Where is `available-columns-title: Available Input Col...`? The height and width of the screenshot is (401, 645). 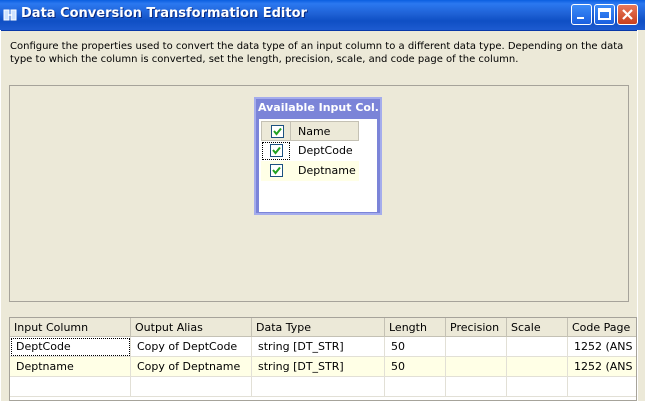
available-columns-title: Available Input Col... is located at coordinates (318, 107).